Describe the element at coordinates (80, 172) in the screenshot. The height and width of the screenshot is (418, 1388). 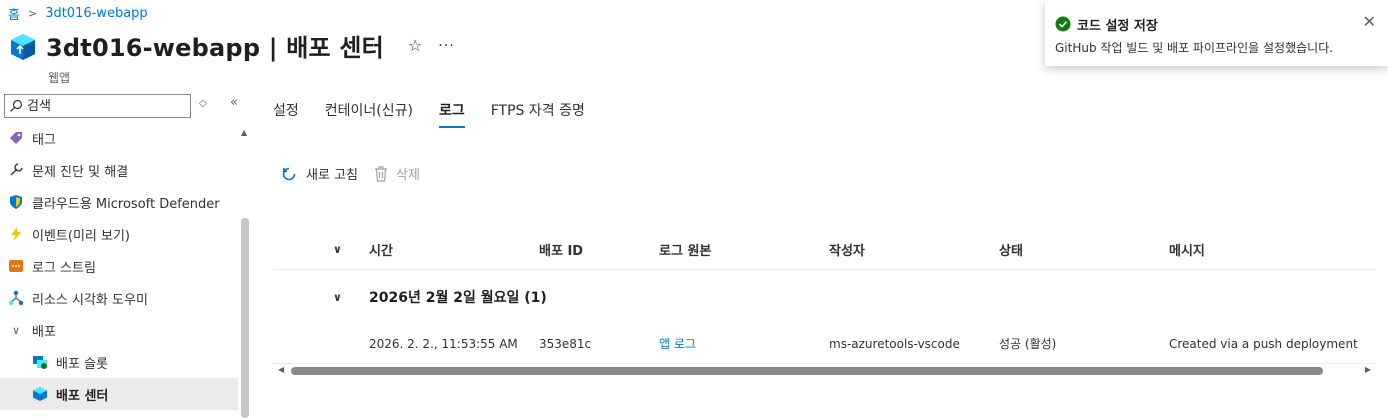
I see `sidebar-item-label: 문제 진단 및 해결` at that location.